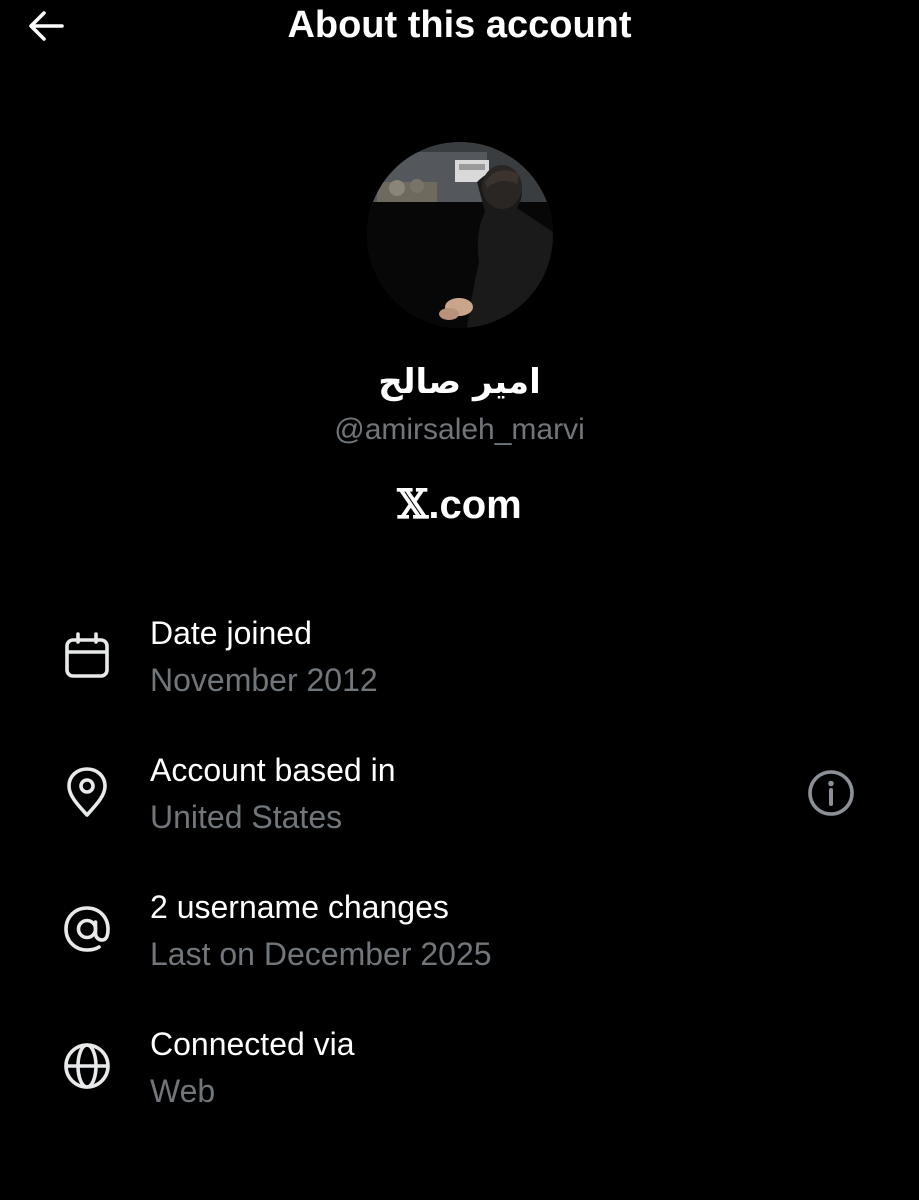 The height and width of the screenshot is (1200, 919). What do you see at coordinates (231, 633) in the screenshot?
I see `date-joined-label: Date joined` at bounding box center [231, 633].